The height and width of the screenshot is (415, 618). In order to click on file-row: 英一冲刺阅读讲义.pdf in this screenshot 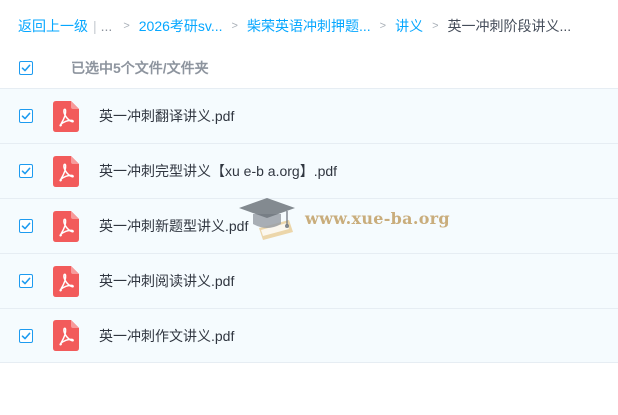, I will do `click(309, 280)`.